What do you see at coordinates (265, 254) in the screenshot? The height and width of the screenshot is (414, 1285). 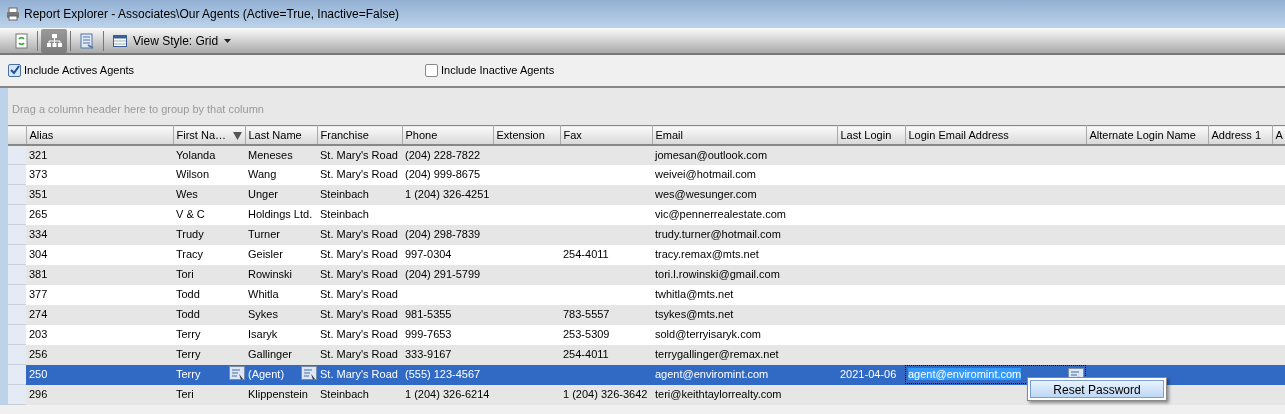 I see `table-cell: Geisler` at bounding box center [265, 254].